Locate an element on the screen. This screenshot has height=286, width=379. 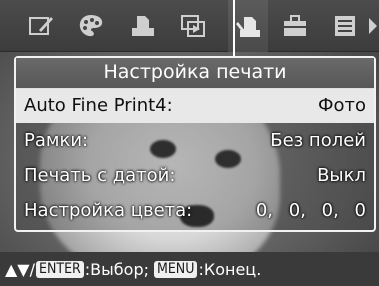
list-icon is located at coordinates (345, 26).